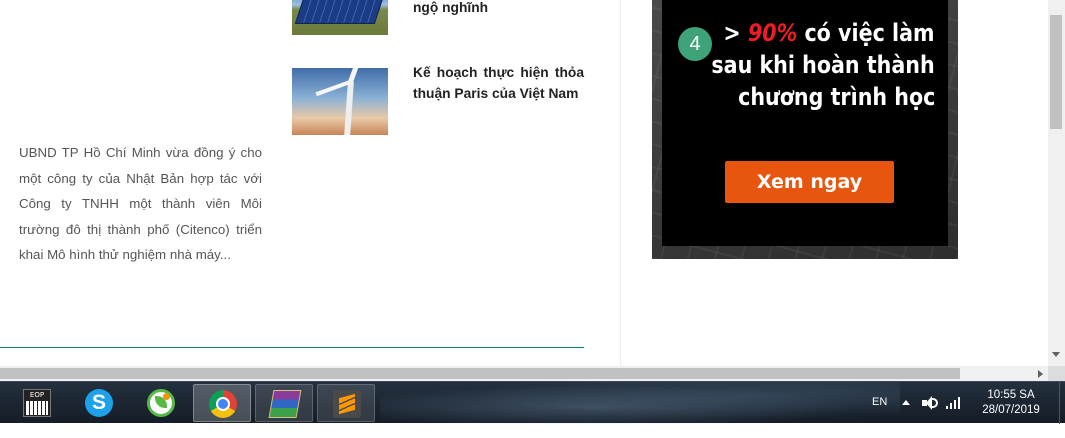 The image size is (1065, 438). I want to click on section-divider, so click(292, 347).